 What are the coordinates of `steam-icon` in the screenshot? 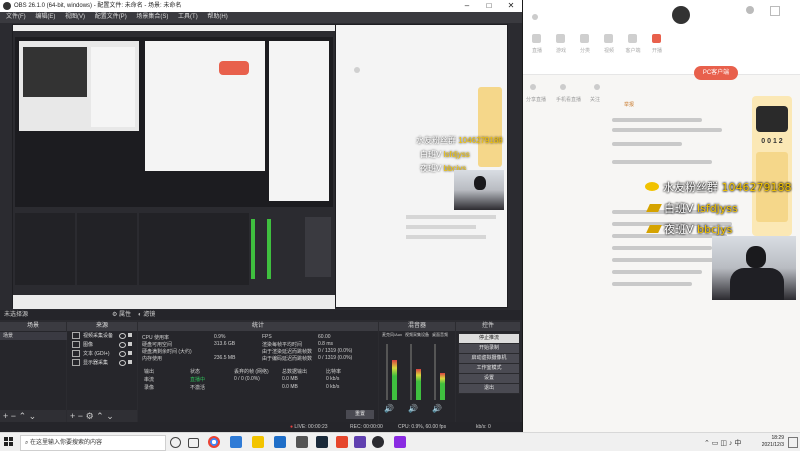 It's located at (322, 442).